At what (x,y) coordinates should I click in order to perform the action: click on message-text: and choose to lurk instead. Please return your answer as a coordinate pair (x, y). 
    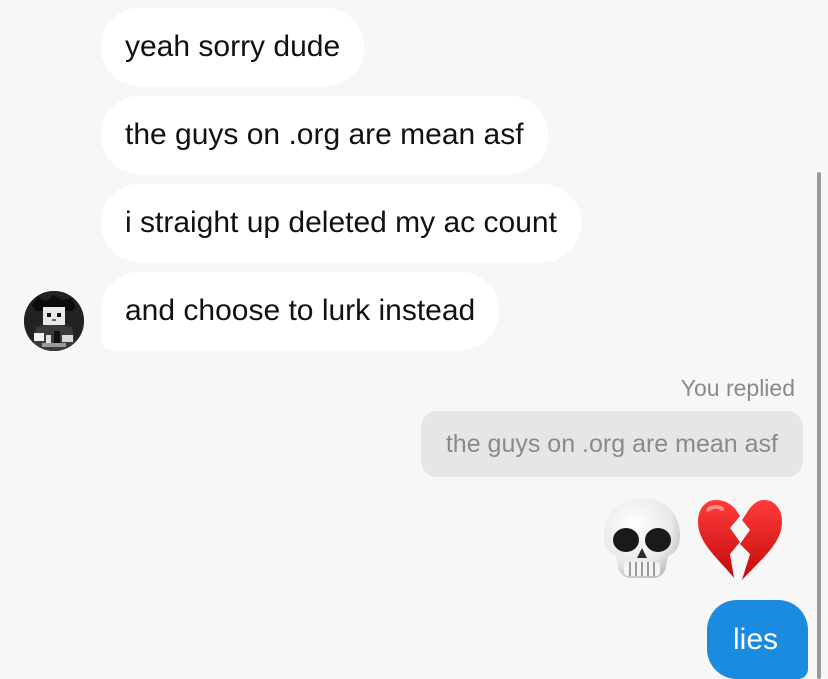
    Looking at the image, I should click on (300, 310).